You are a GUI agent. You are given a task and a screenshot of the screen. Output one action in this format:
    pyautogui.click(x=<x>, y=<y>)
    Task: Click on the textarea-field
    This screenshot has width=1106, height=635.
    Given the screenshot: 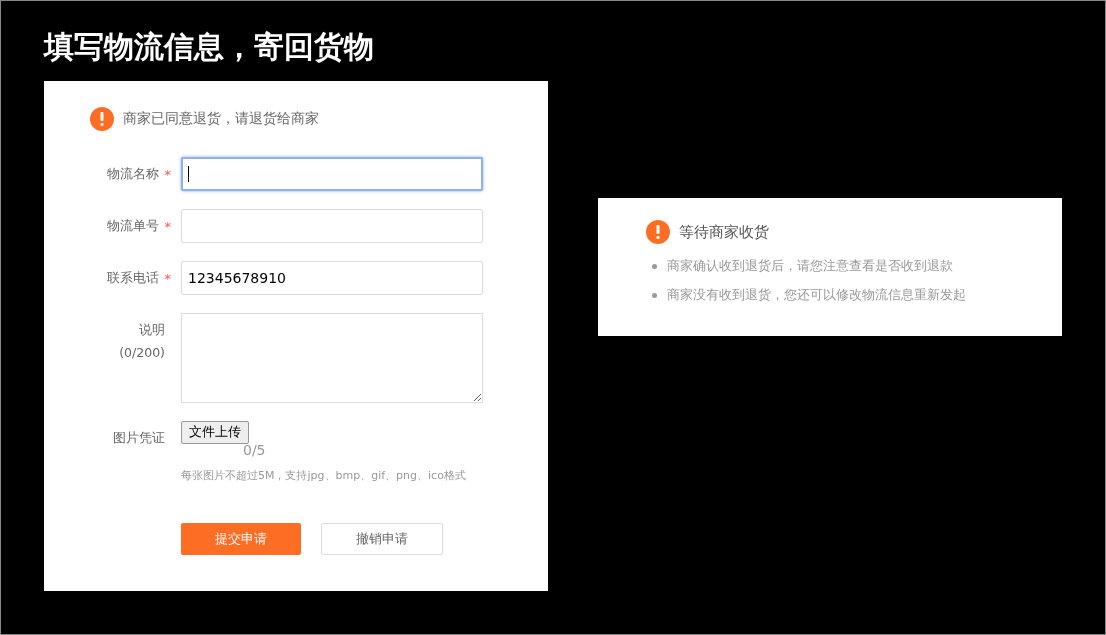 What is the action you would take?
    pyautogui.click(x=332, y=358)
    